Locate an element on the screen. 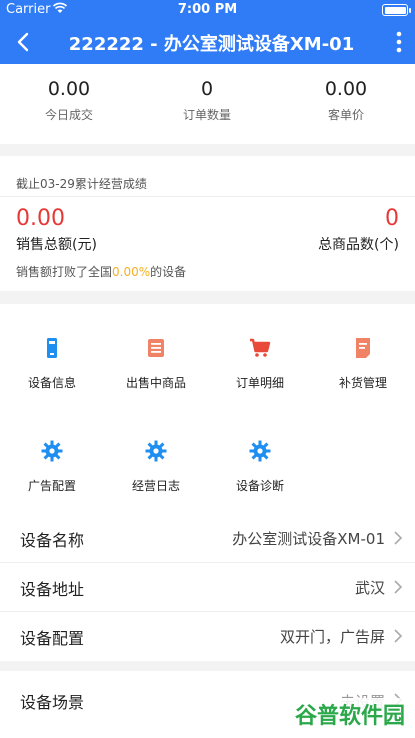 The width and height of the screenshot is (415, 738). stat-value: 0 is located at coordinates (207, 89).